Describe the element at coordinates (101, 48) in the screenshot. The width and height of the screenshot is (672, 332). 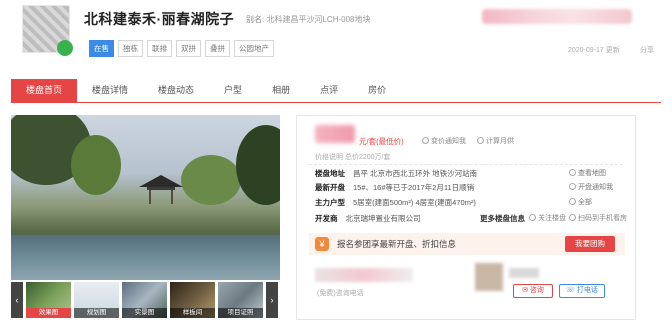
I see `tag-on-sale: 在售` at that location.